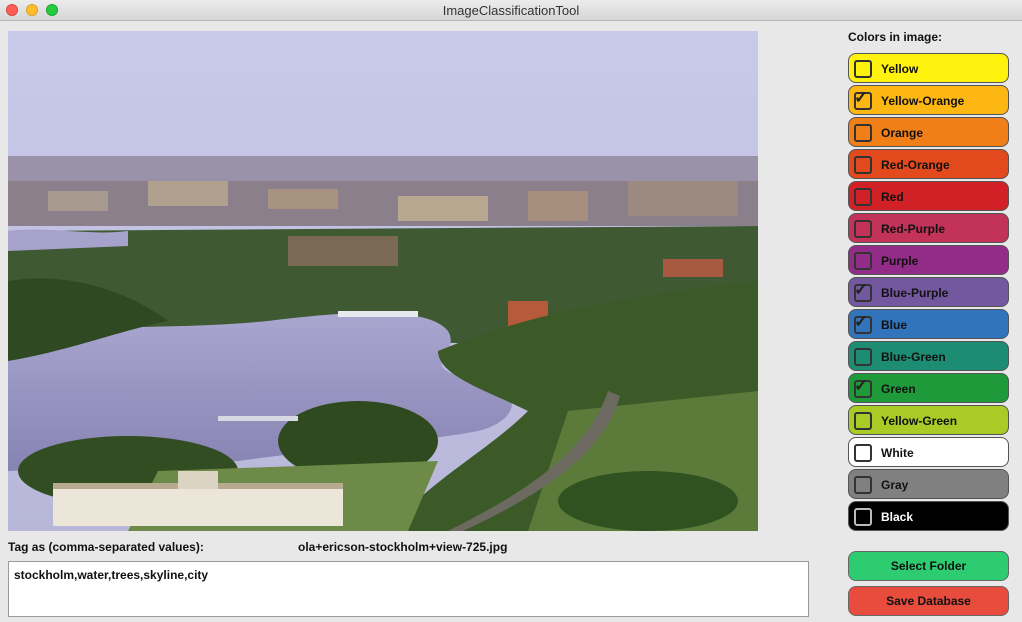 This screenshot has height=622, width=1022. Describe the element at coordinates (928, 388) in the screenshot. I see `color-option-green: ✓ Green` at that location.